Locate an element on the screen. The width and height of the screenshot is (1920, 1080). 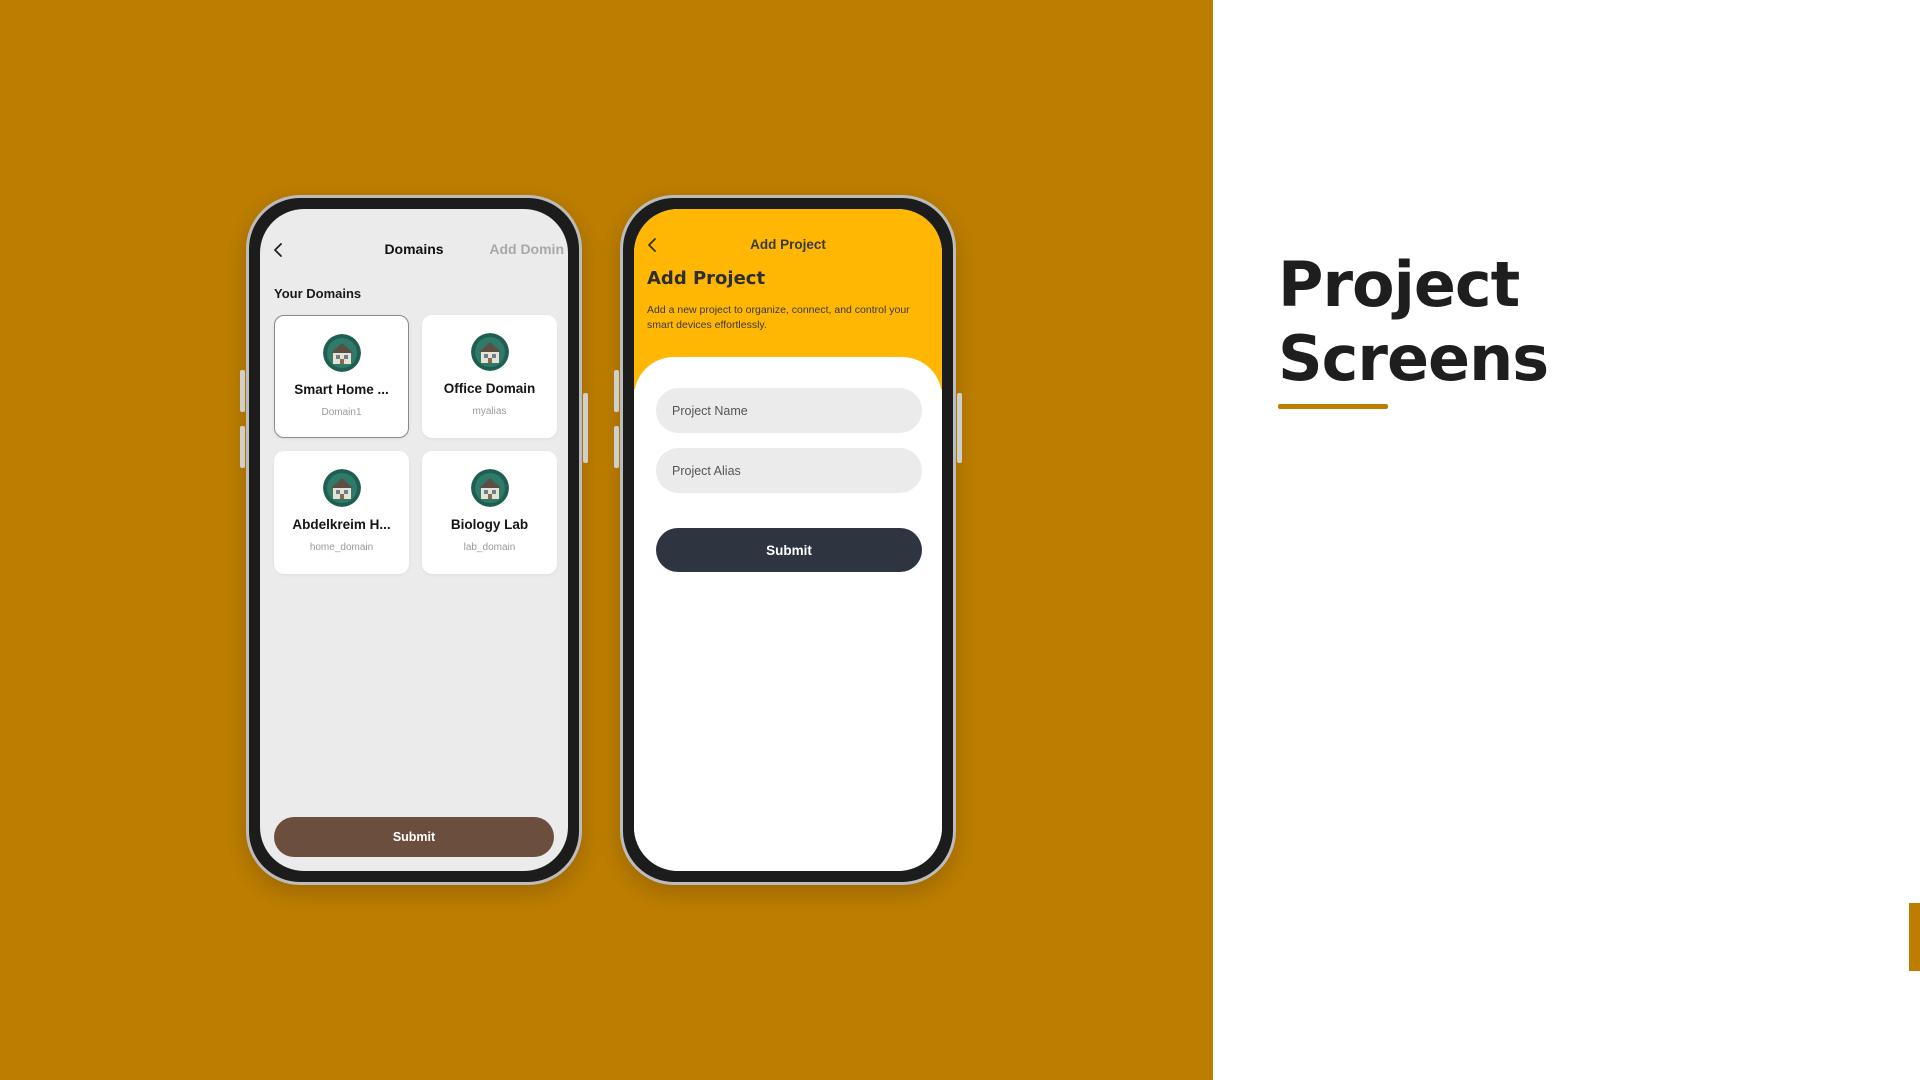
nav-title: Add Project is located at coordinates (788, 244).